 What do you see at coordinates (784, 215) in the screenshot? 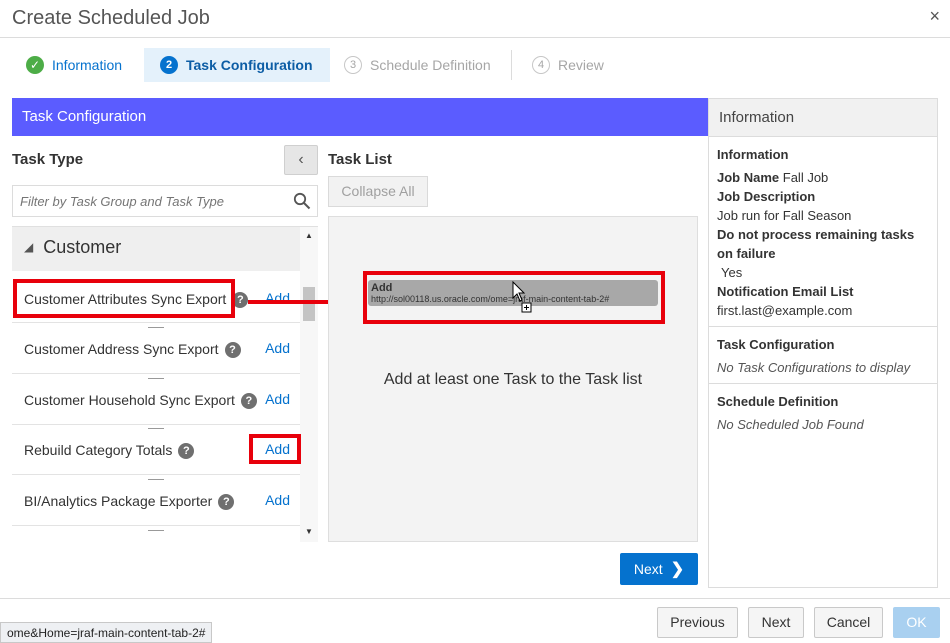
I see `job-description-value: Job run for Fall Season` at bounding box center [784, 215].